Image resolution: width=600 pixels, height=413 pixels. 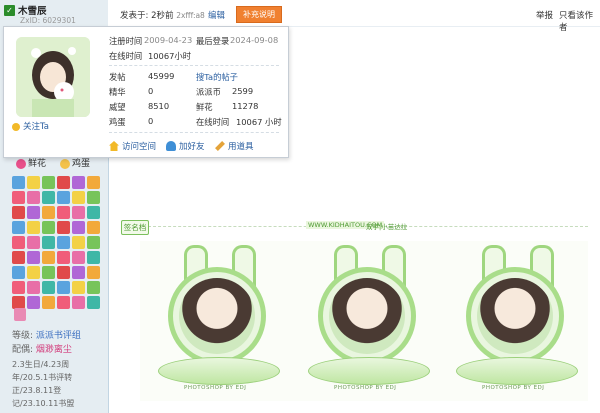 I want to click on egg-label: 鸡蛋, so click(x=81, y=164).